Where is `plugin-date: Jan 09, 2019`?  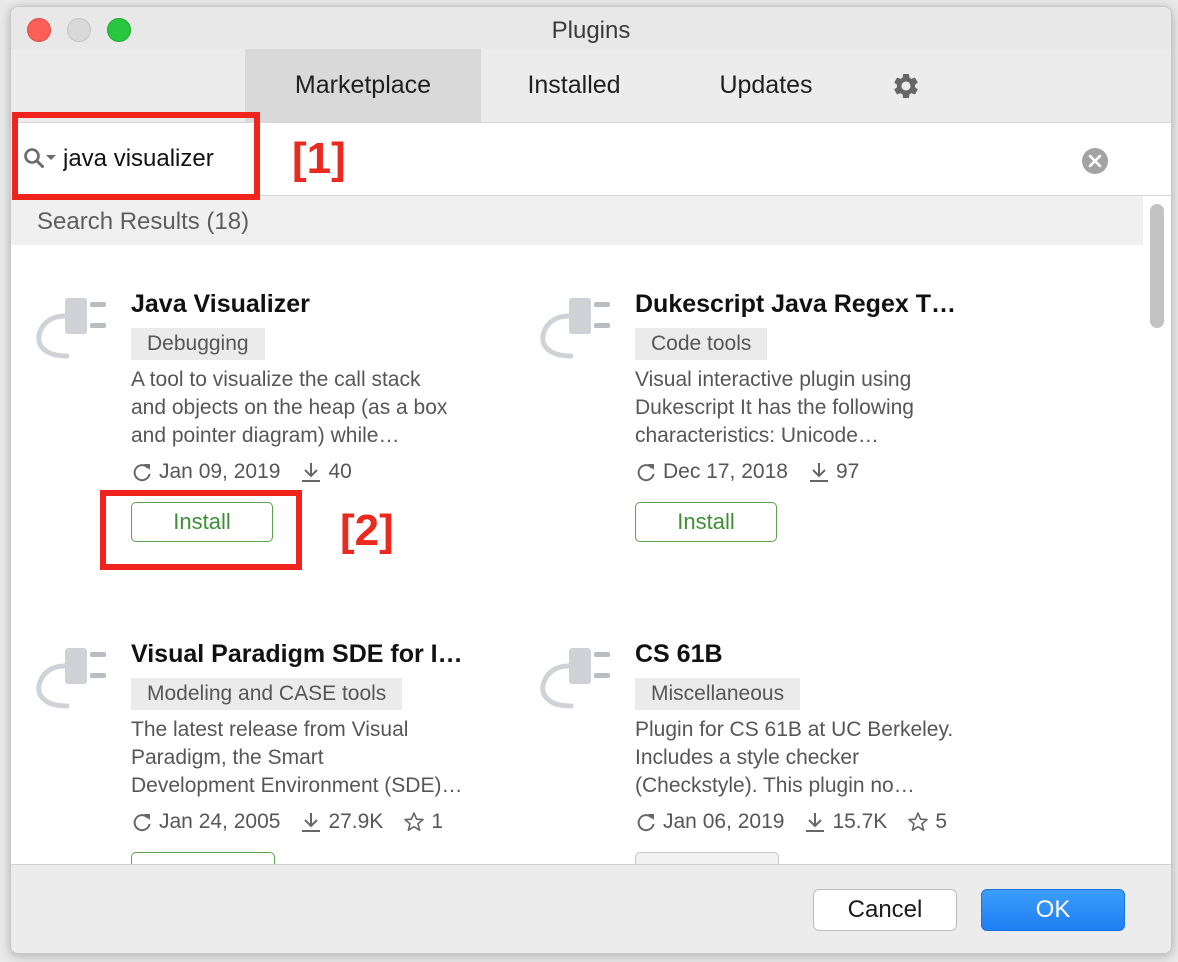 plugin-date: Jan 09, 2019 is located at coordinates (220, 471).